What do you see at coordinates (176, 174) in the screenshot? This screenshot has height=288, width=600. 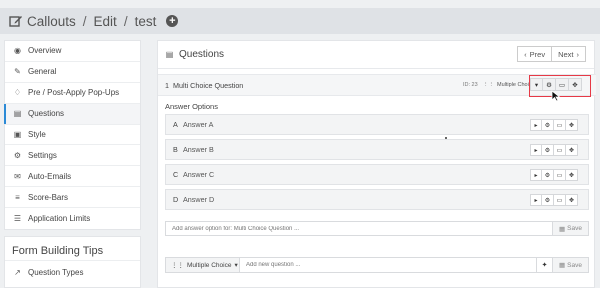 I see `answer-letter: C` at bounding box center [176, 174].